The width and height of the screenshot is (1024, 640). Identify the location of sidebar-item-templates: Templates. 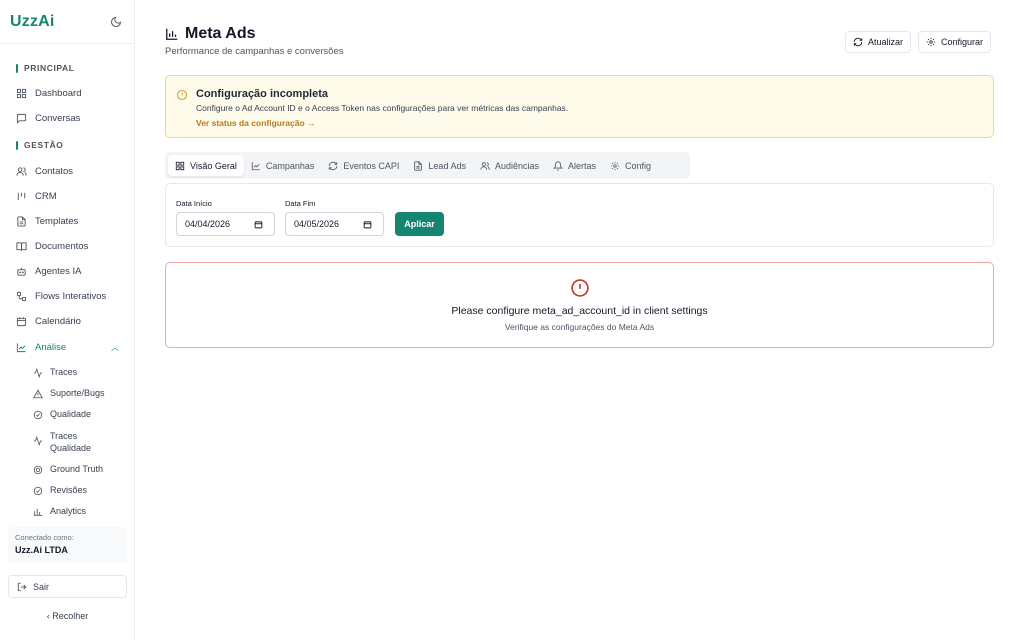
(46, 221).